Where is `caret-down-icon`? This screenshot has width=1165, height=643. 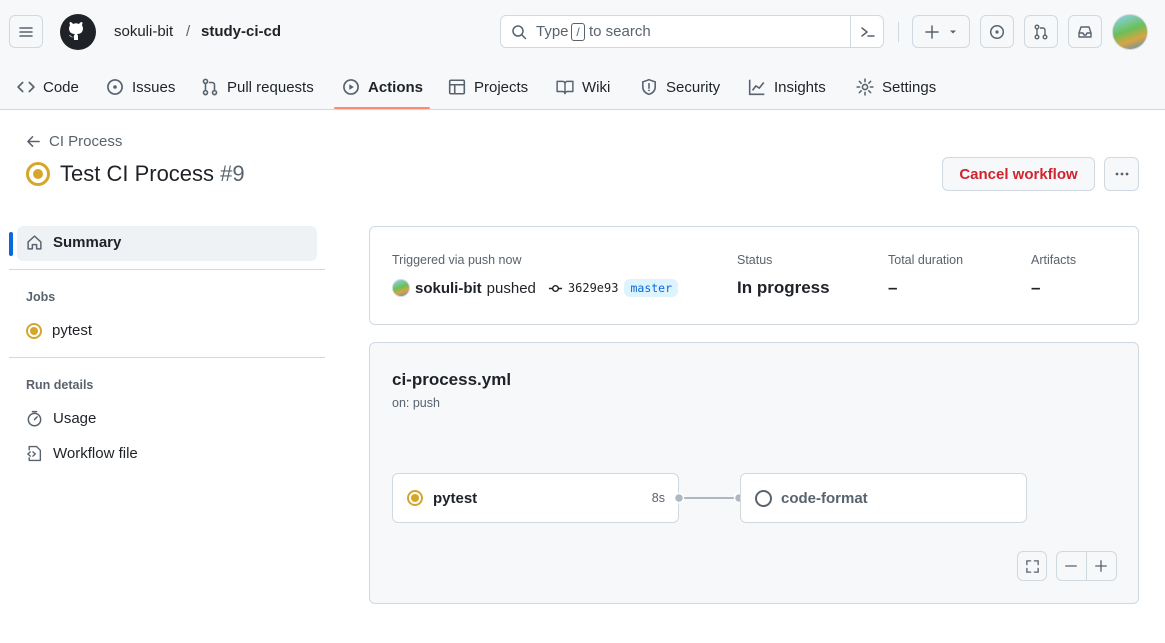
caret-down-icon is located at coordinates (953, 31).